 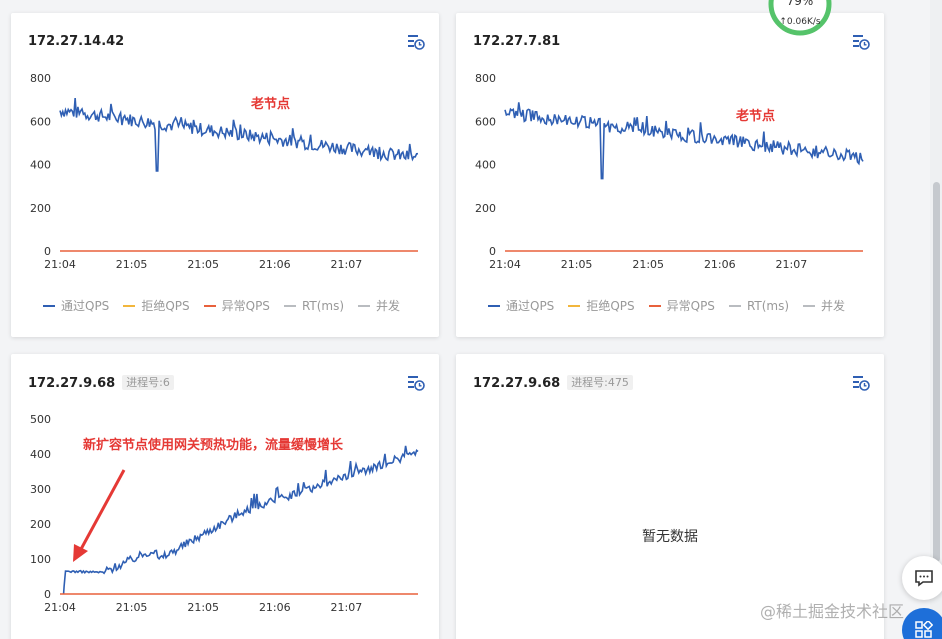 I want to click on card-title: 172.27.9.68 进程号:475, so click(x=553, y=383).